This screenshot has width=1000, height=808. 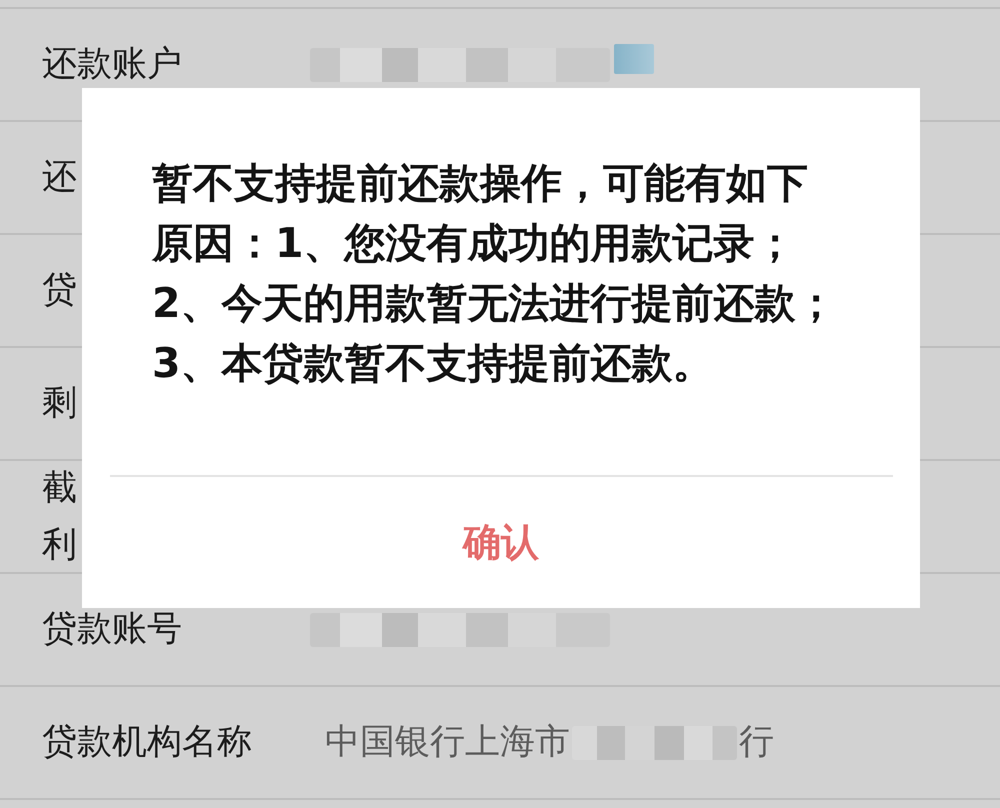 What do you see at coordinates (112, 64) in the screenshot?
I see `row-label: 还款账户` at bounding box center [112, 64].